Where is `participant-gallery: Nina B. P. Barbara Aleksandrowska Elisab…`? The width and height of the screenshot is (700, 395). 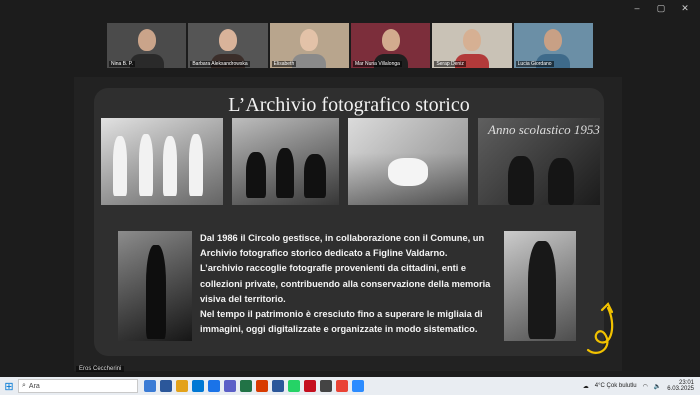
participant-gallery: Nina B. P. Barbara Aleksandrowska Elisab… is located at coordinates (350, 45).